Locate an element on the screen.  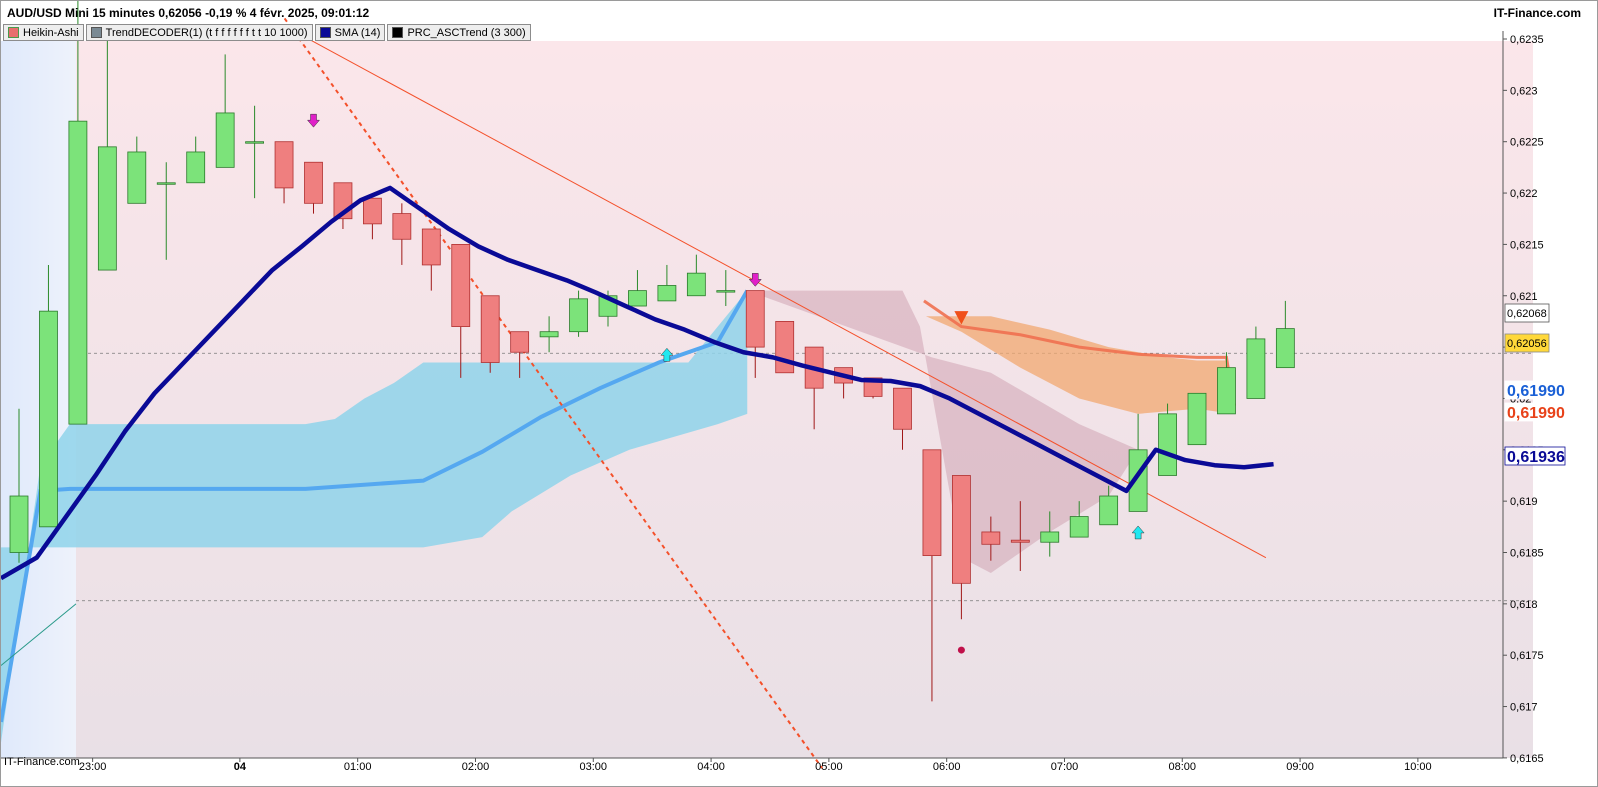
legend-sma: SMA (14) is located at coordinates (350, 32).